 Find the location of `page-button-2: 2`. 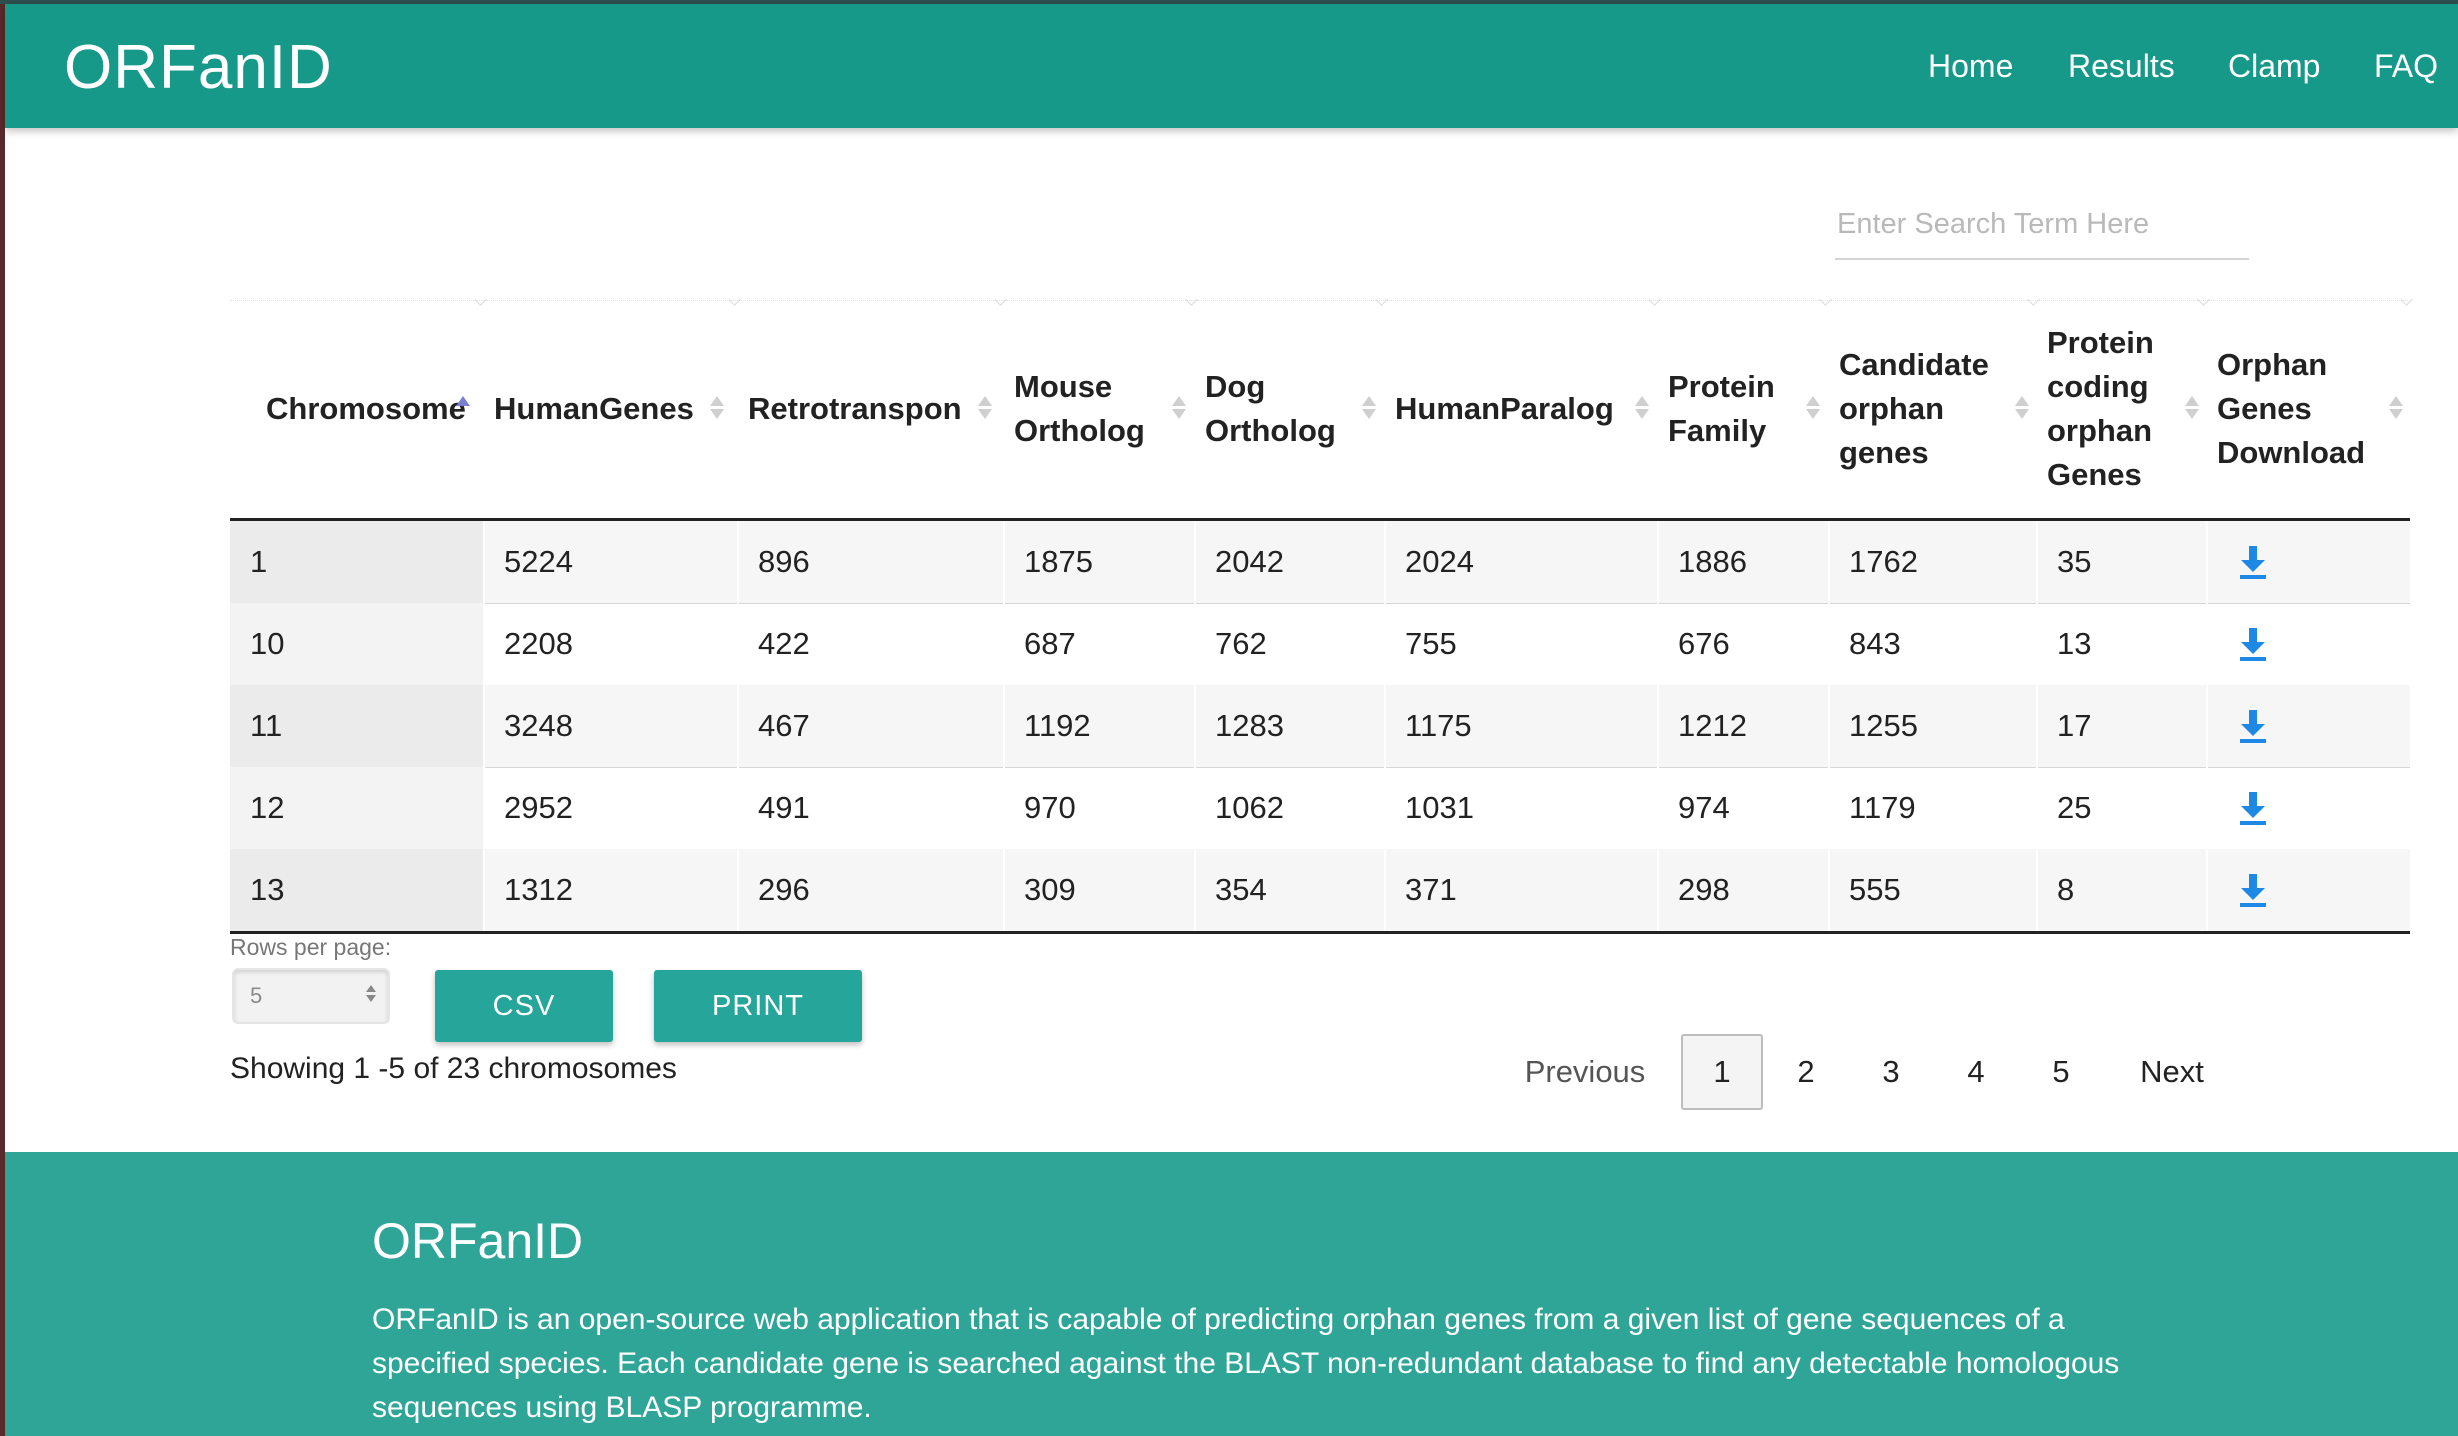

page-button-2: 2 is located at coordinates (1806, 1072).